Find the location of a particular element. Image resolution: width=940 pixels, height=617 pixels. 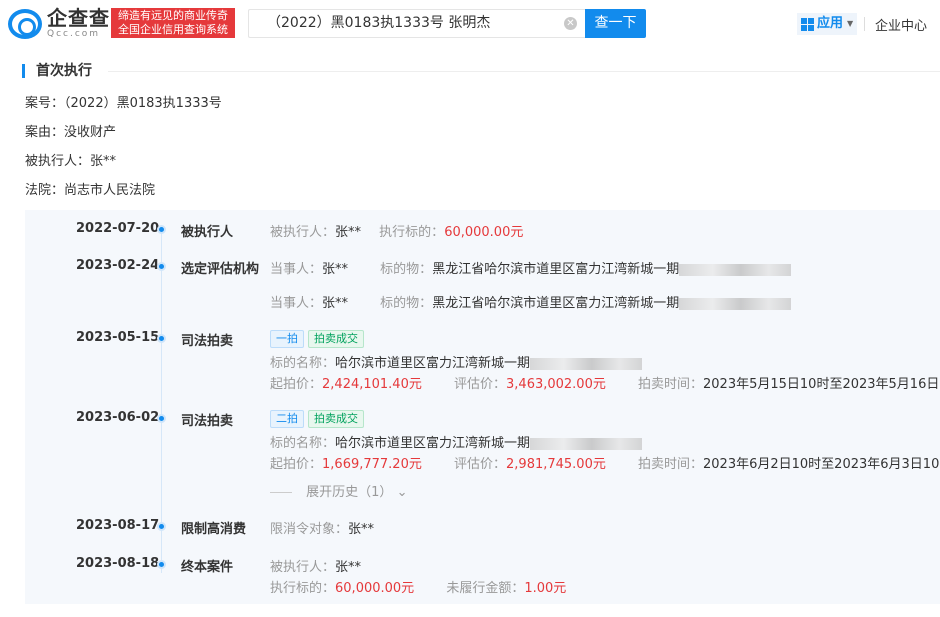

event-type: 限制高消费 is located at coordinates (214, 529).